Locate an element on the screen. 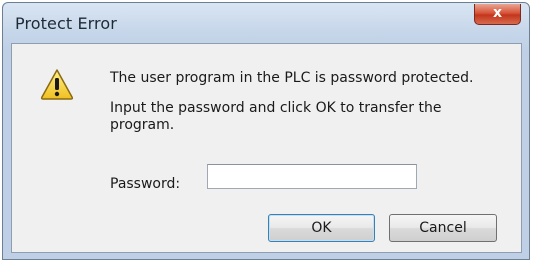 Image resolution: width=533 pixels, height=264 pixels. cancel-button: Cancel is located at coordinates (443, 228).